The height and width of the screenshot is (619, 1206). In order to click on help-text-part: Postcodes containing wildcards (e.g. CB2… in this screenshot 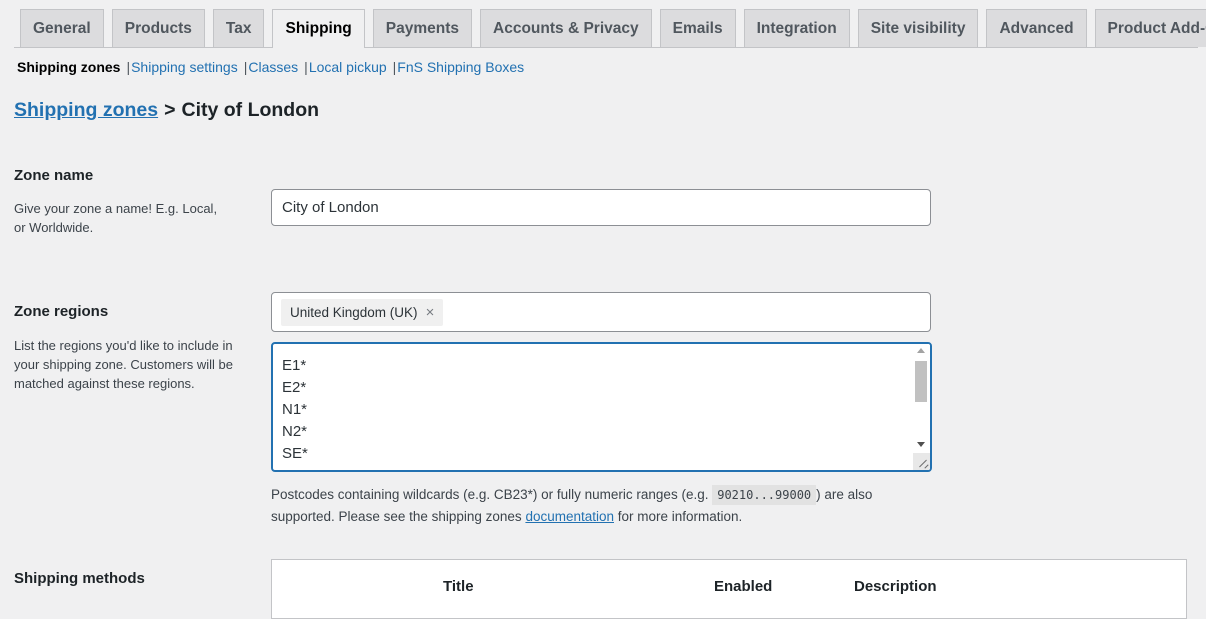, I will do `click(492, 494)`.